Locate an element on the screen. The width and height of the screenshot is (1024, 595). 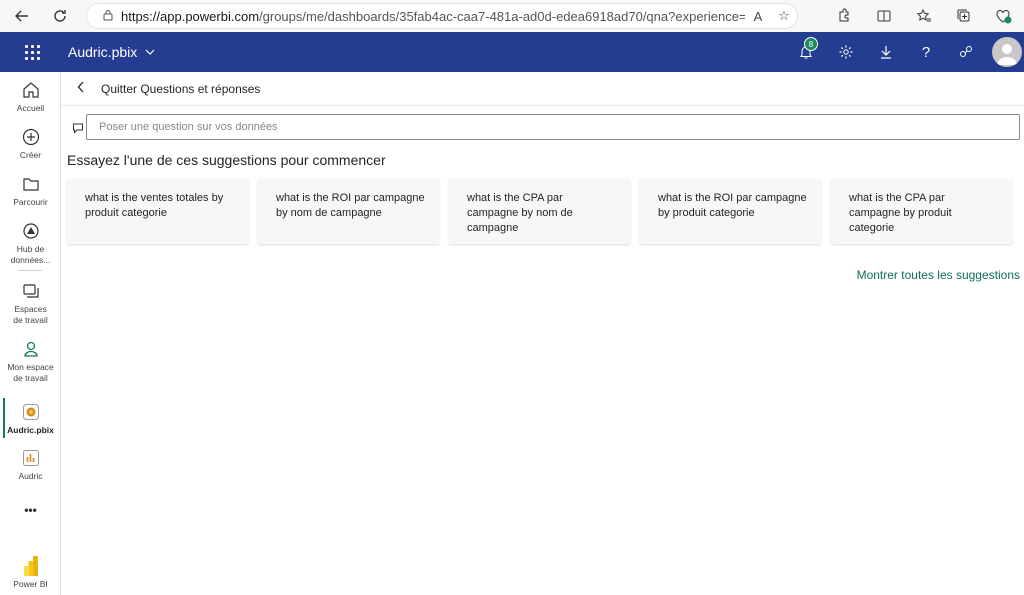
person-icon is located at coordinates (31, 349).